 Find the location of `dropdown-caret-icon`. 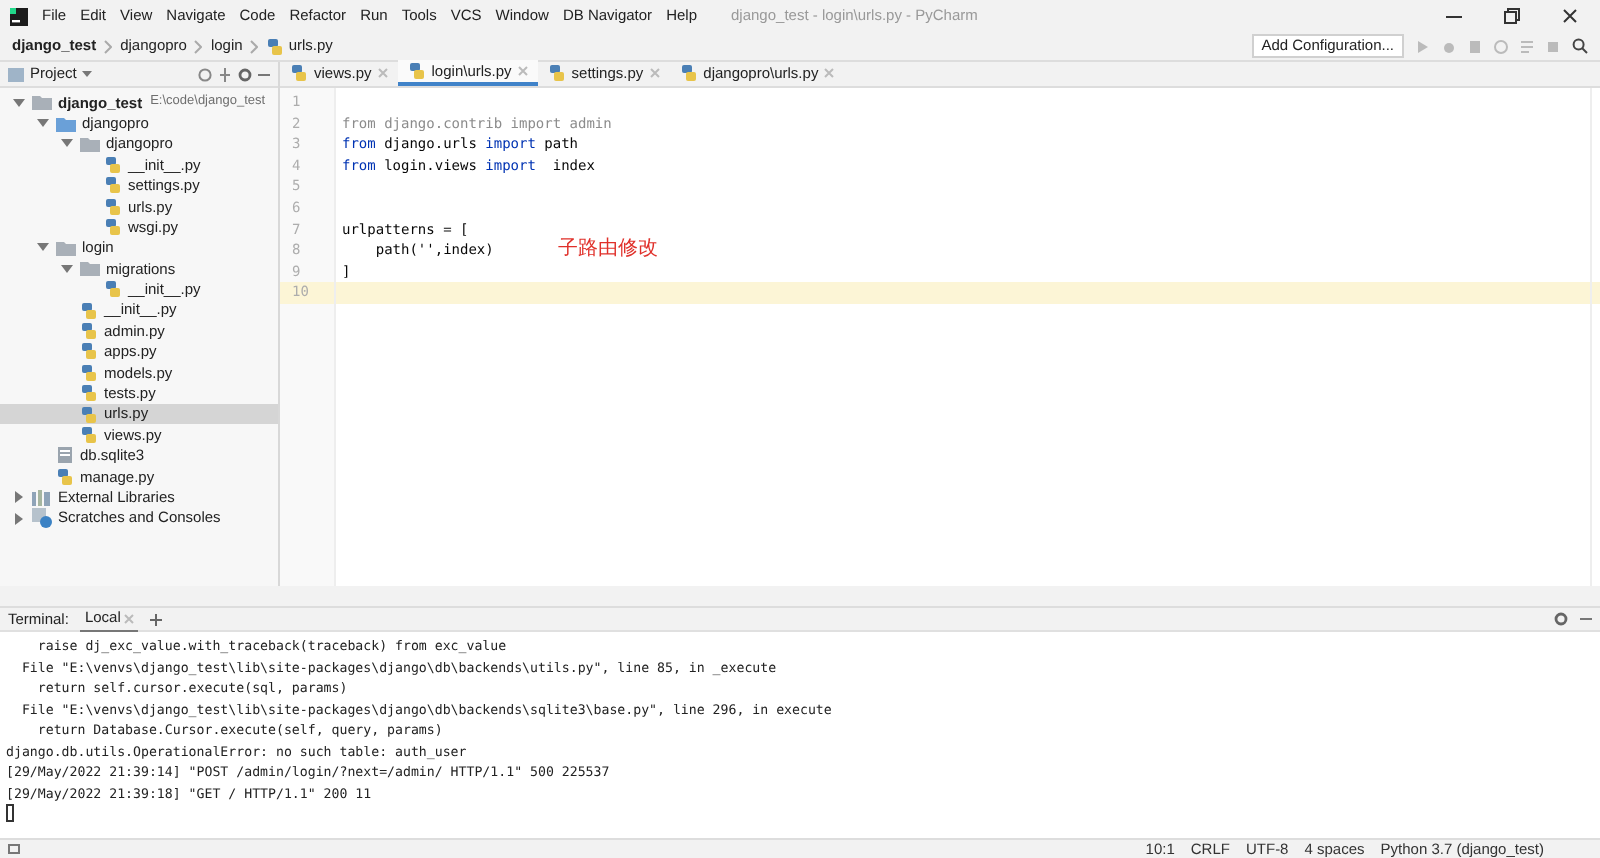

dropdown-caret-icon is located at coordinates (87, 74).